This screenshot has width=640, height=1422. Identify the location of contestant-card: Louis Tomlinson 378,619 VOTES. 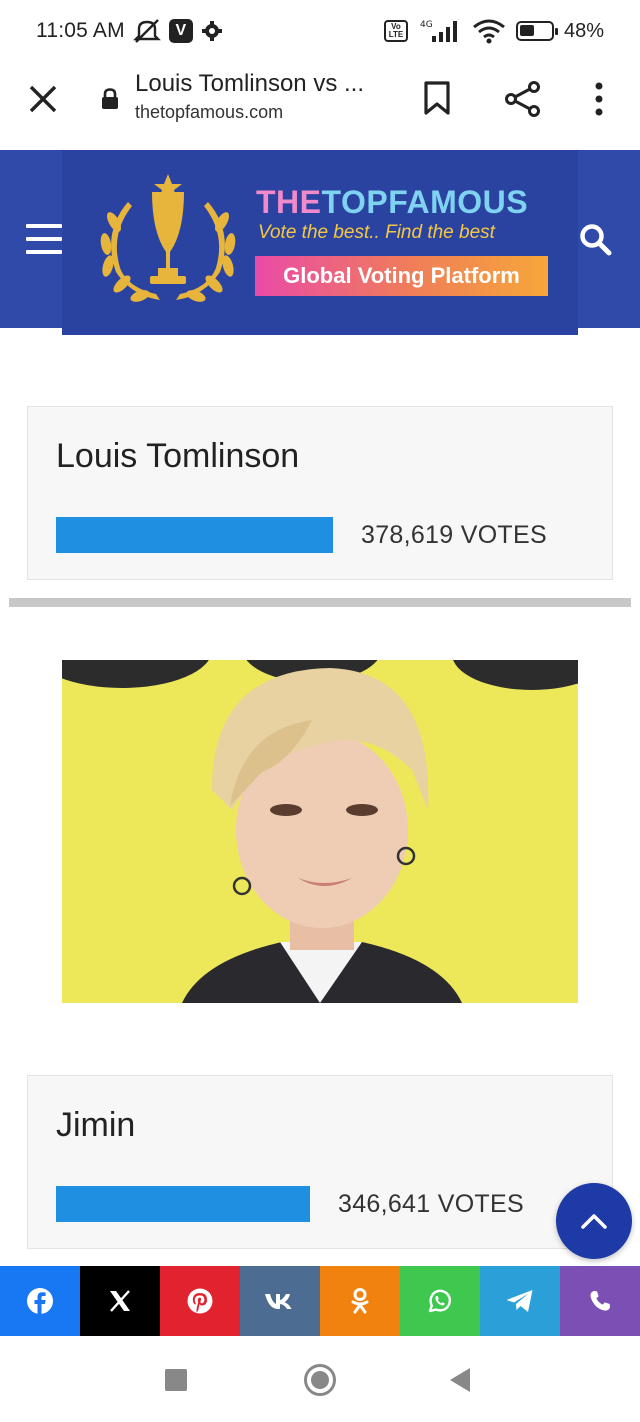
(320, 493).